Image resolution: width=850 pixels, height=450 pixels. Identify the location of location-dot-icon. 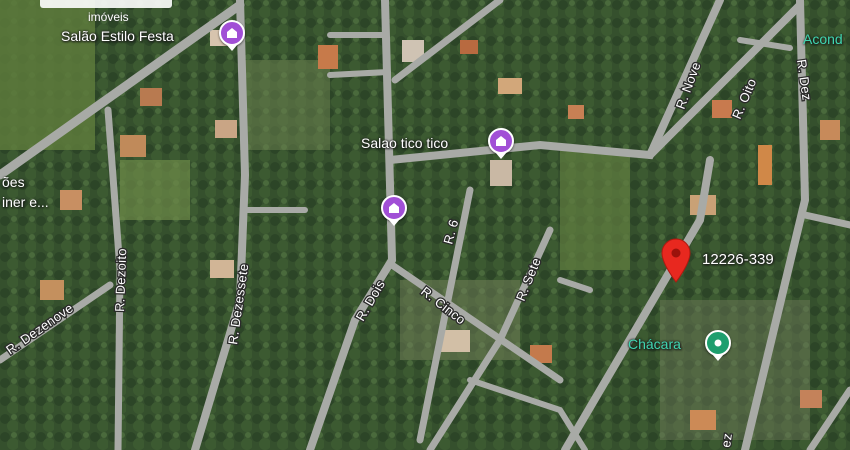
(718, 343).